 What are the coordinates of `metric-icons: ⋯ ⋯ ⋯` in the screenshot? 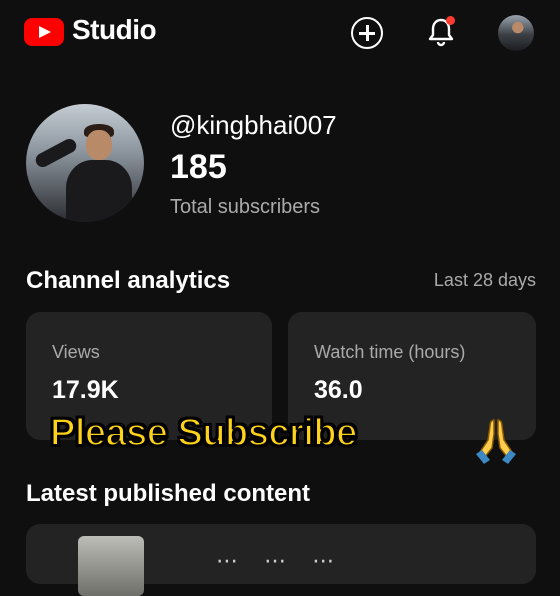 It's located at (280, 560).